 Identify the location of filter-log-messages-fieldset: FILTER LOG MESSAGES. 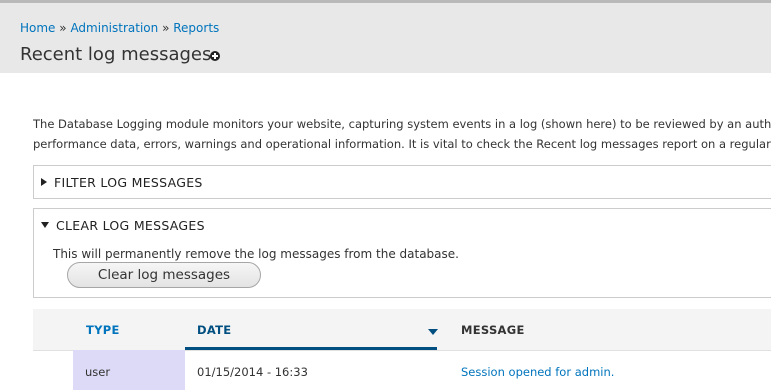
(402, 182).